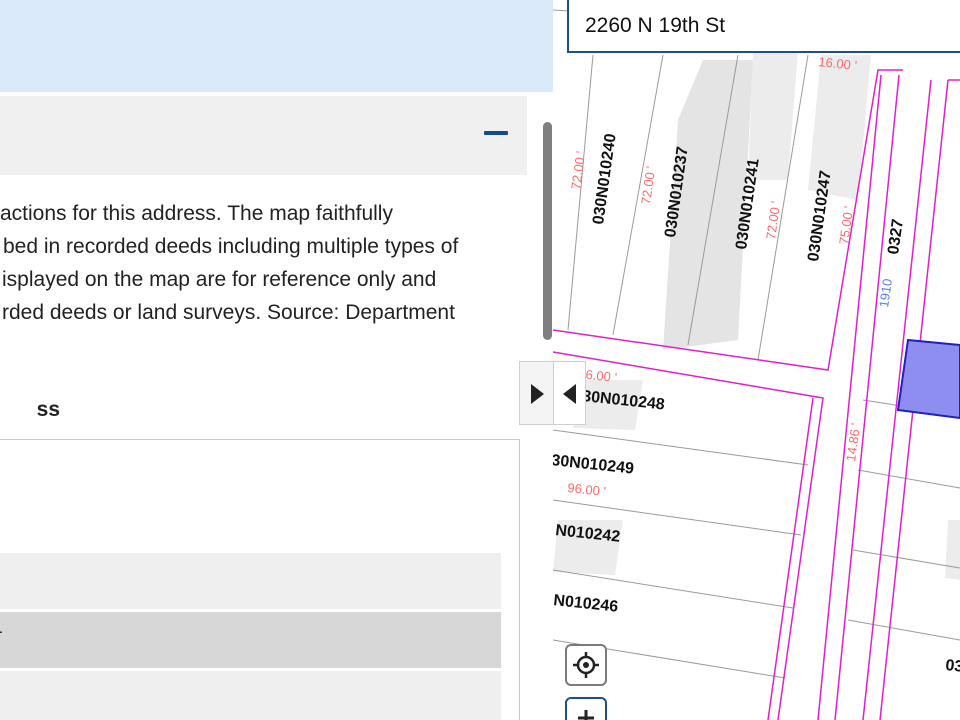 The width and height of the screenshot is (960, 720). I want to click on parcel-id-label: 03, so click(952, 666).